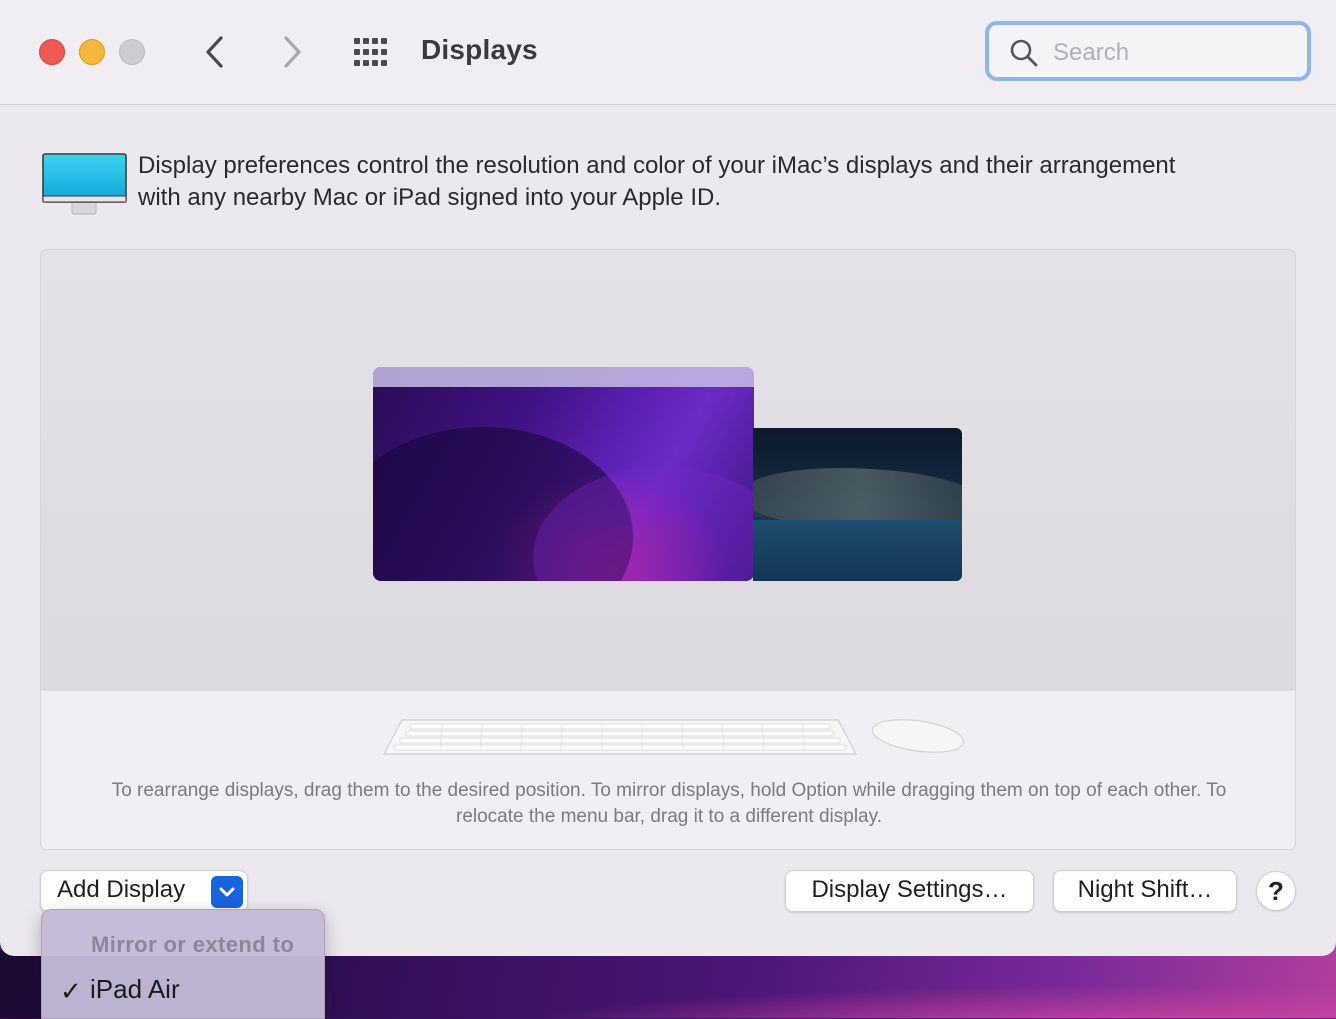 This screenshot has height=1019, width=1336. What do you see at coordinates (183, 990) in the screenshot?
I see `menu-item-ipad-air: ✓ iPad Air` at bounding box center [183, 990].